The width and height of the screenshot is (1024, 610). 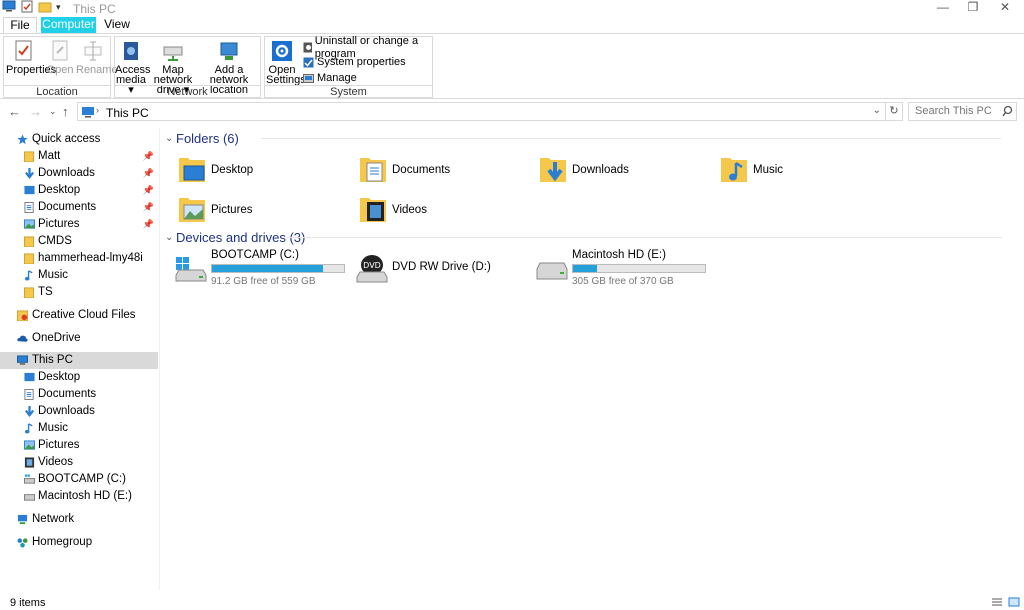 What do you see at coordinates (79, 241) in the screenshot?
I see `sidebar-item-cmds: CMDS` at bounding box center [79, 241].